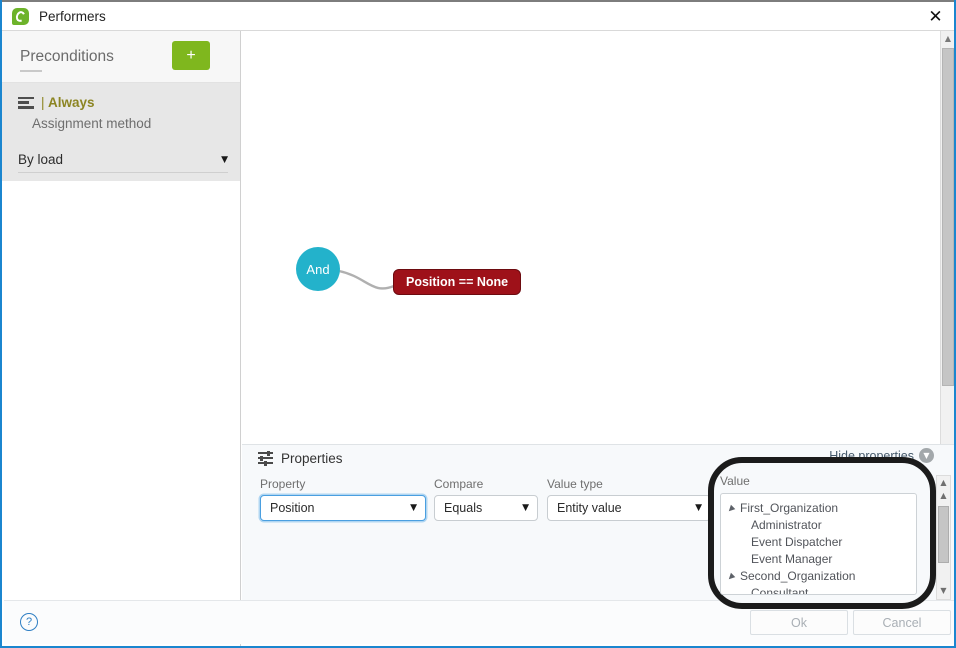 Image resolution: width=956 pixels, height=648 pixels. What do you see at coordinates (486, 508) in the screenshot?
I see `compare-dropdown: Equals ▼` at bounding box center [486, 508].